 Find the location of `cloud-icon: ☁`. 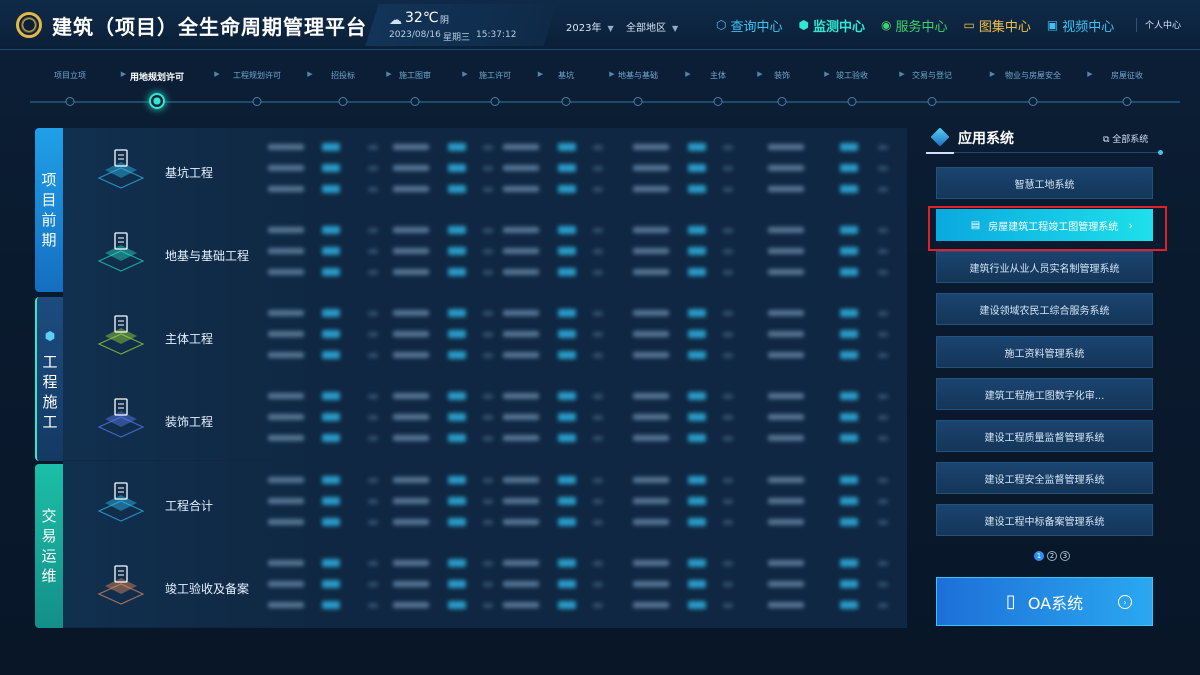

cloud-icon: ☁ is located at coordinates (395, 20).